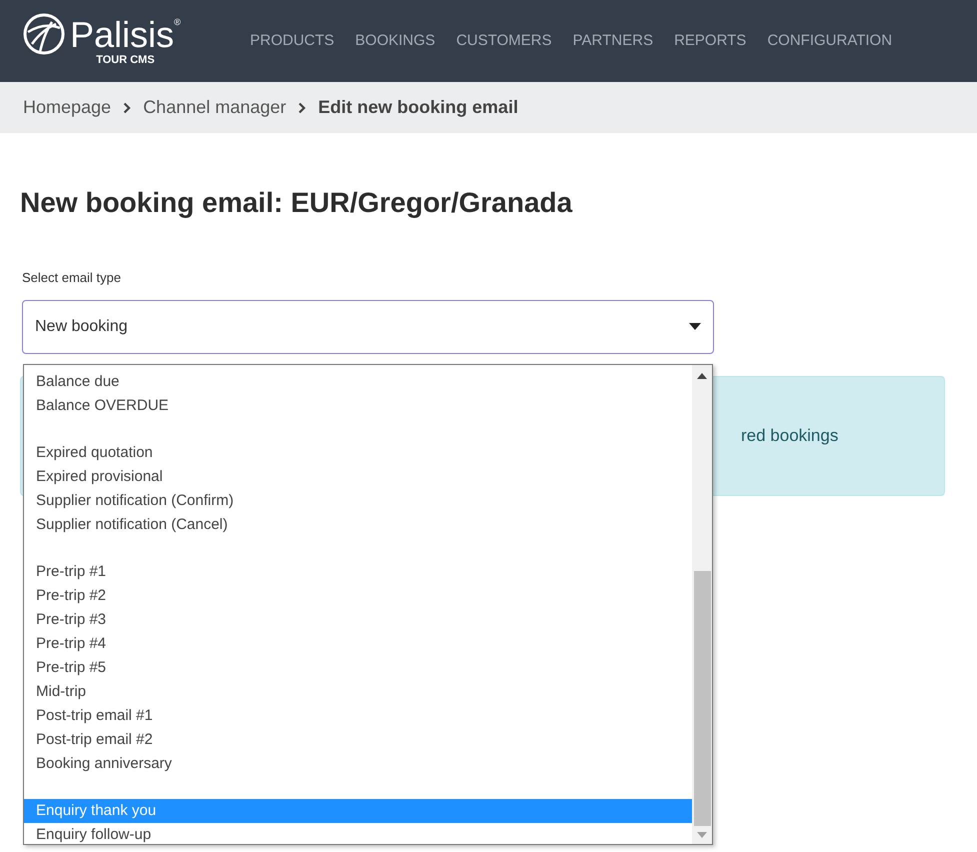 Image resolution: width=977 pixels, height=852 pixels. What do you see at coordinates (358, 692) in the screenshot?
I see `dropdown-option: Mid-trip` at bounding box center [358, 692].